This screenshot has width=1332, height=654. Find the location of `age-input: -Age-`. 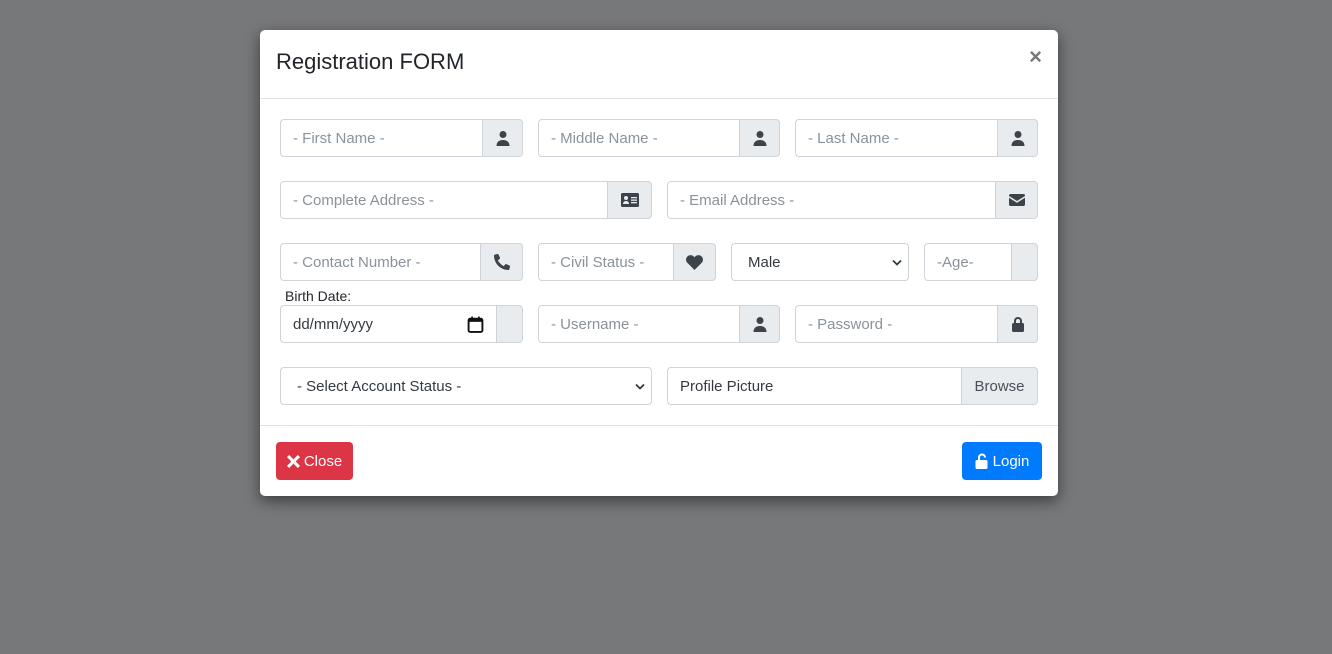

age-input: -Age- is located at coordinates (968, 262).